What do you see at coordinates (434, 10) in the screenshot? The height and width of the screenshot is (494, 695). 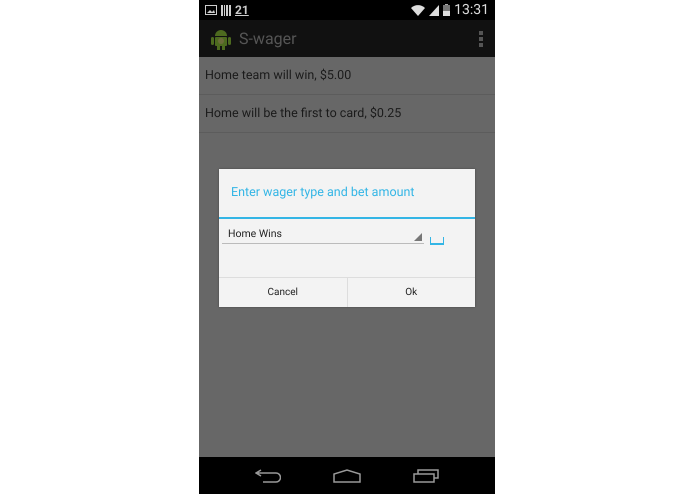 I see `signal-icon` at bounding box center [434, 10].